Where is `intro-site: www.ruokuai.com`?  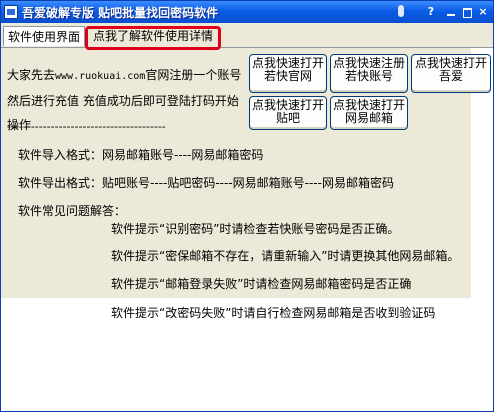
intro-site: www.ruokuai.com is located at coordinates (100, 76).